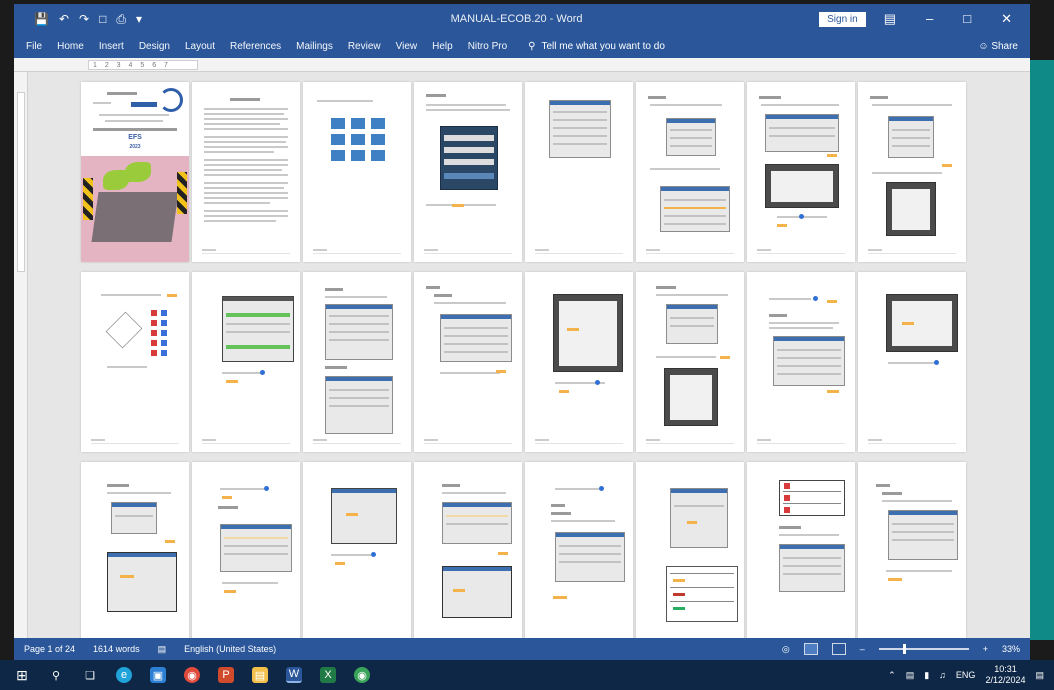  Describe the element at coordinates (802, 117) in the screenshot. I see `screenshot-titlebar` at that location.